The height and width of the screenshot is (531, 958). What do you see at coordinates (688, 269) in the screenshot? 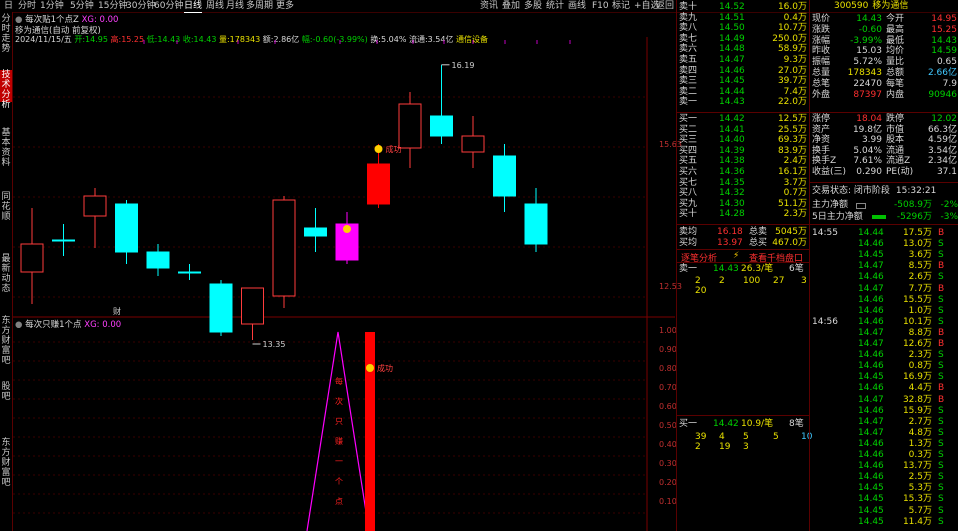
I see `sell1-label: 卖一` at bounding box center [688, 269].